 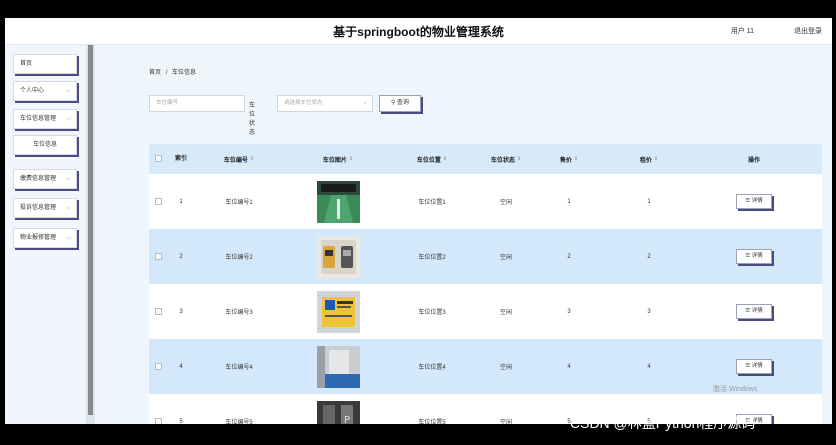 I want to click on windows-activation-watermark: 激活 Windows, so click(x=735, y=389).